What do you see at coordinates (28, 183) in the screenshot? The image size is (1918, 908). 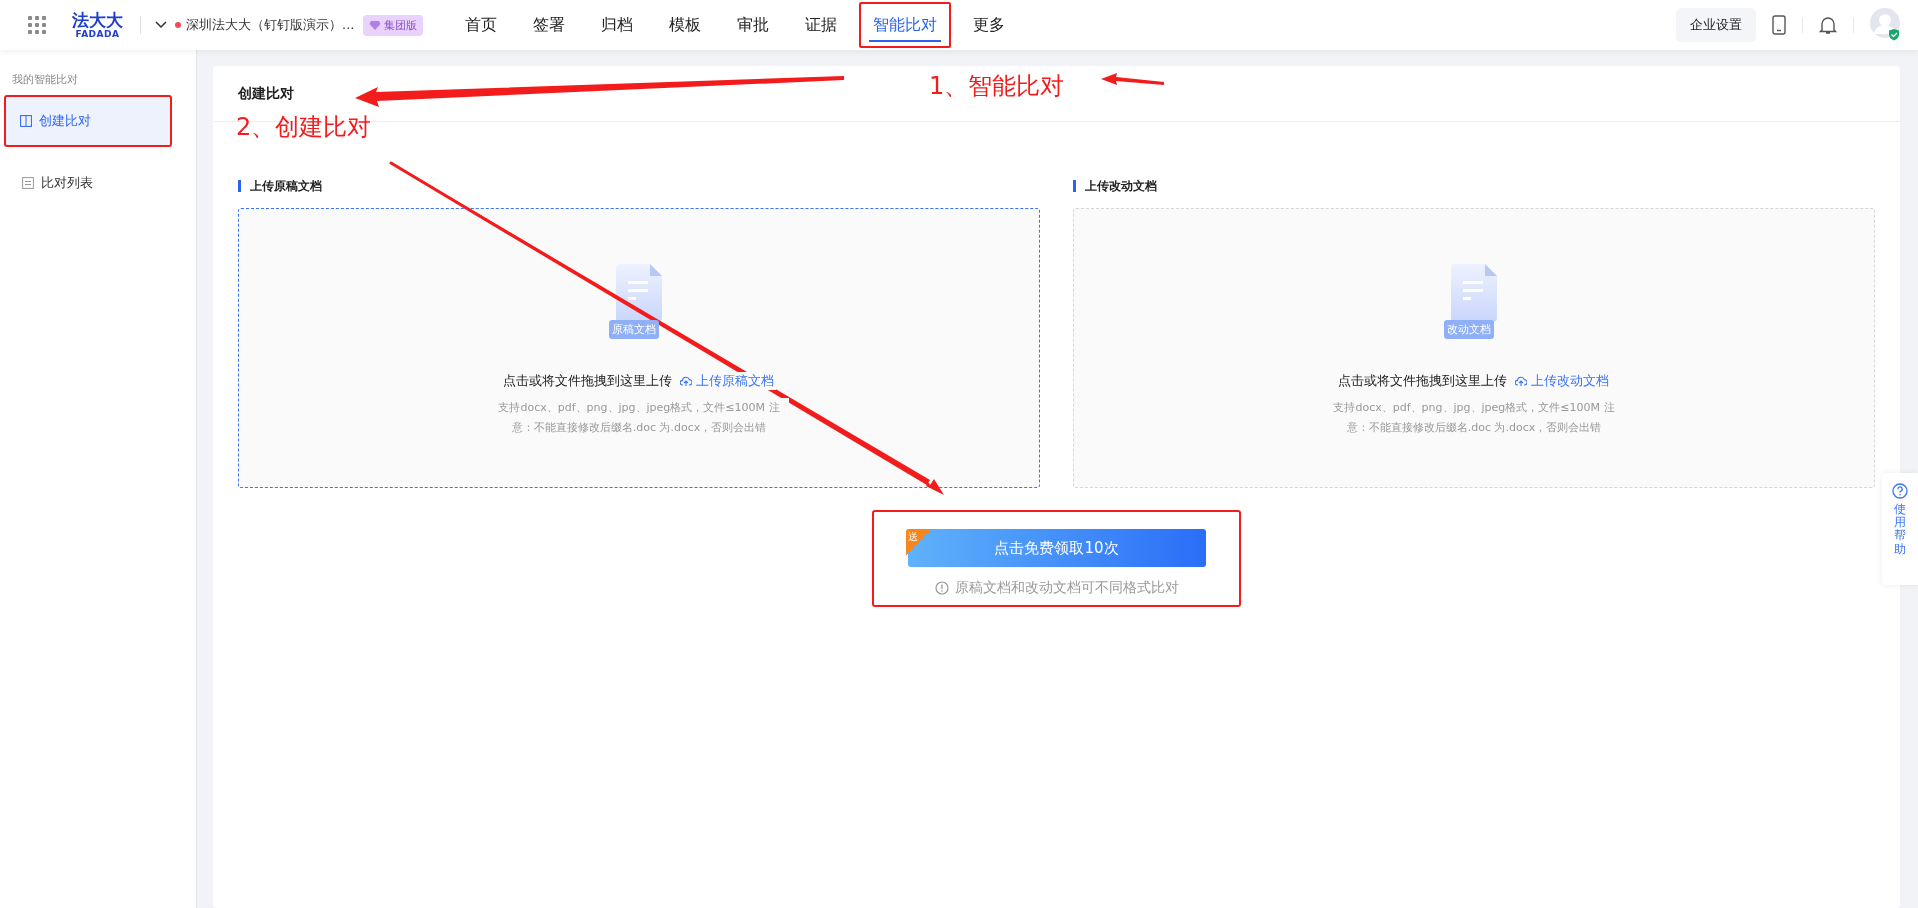 I see `list-icon` at bounding box center [28, 183].